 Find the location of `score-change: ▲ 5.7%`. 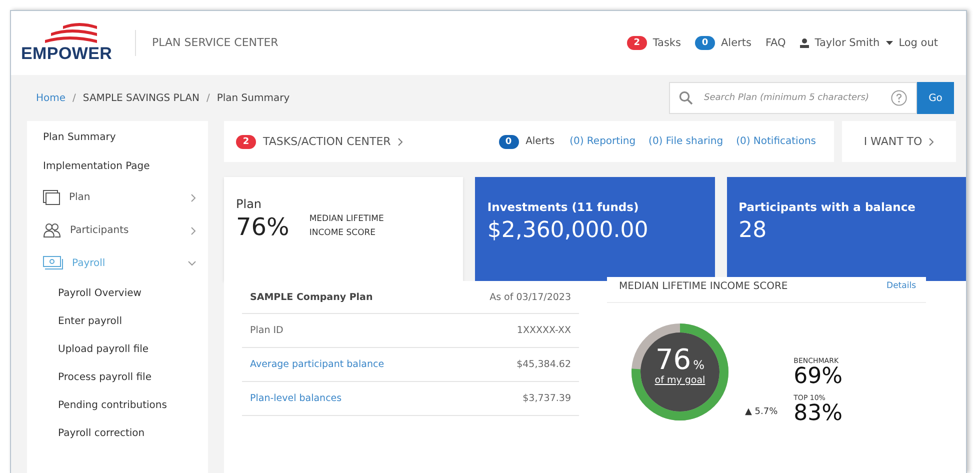

score-change: ▲ 5.7% is located at coordinates (761, 413).